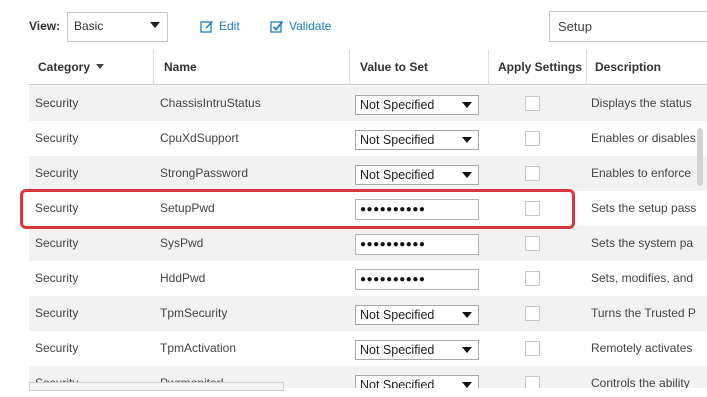 The height and width of the screenshot is (397, 707). What do you see at coordinates (194, 313) in the screenshot?
I see `name-cell: TpmSecurity` at bounding box center [194, 313].